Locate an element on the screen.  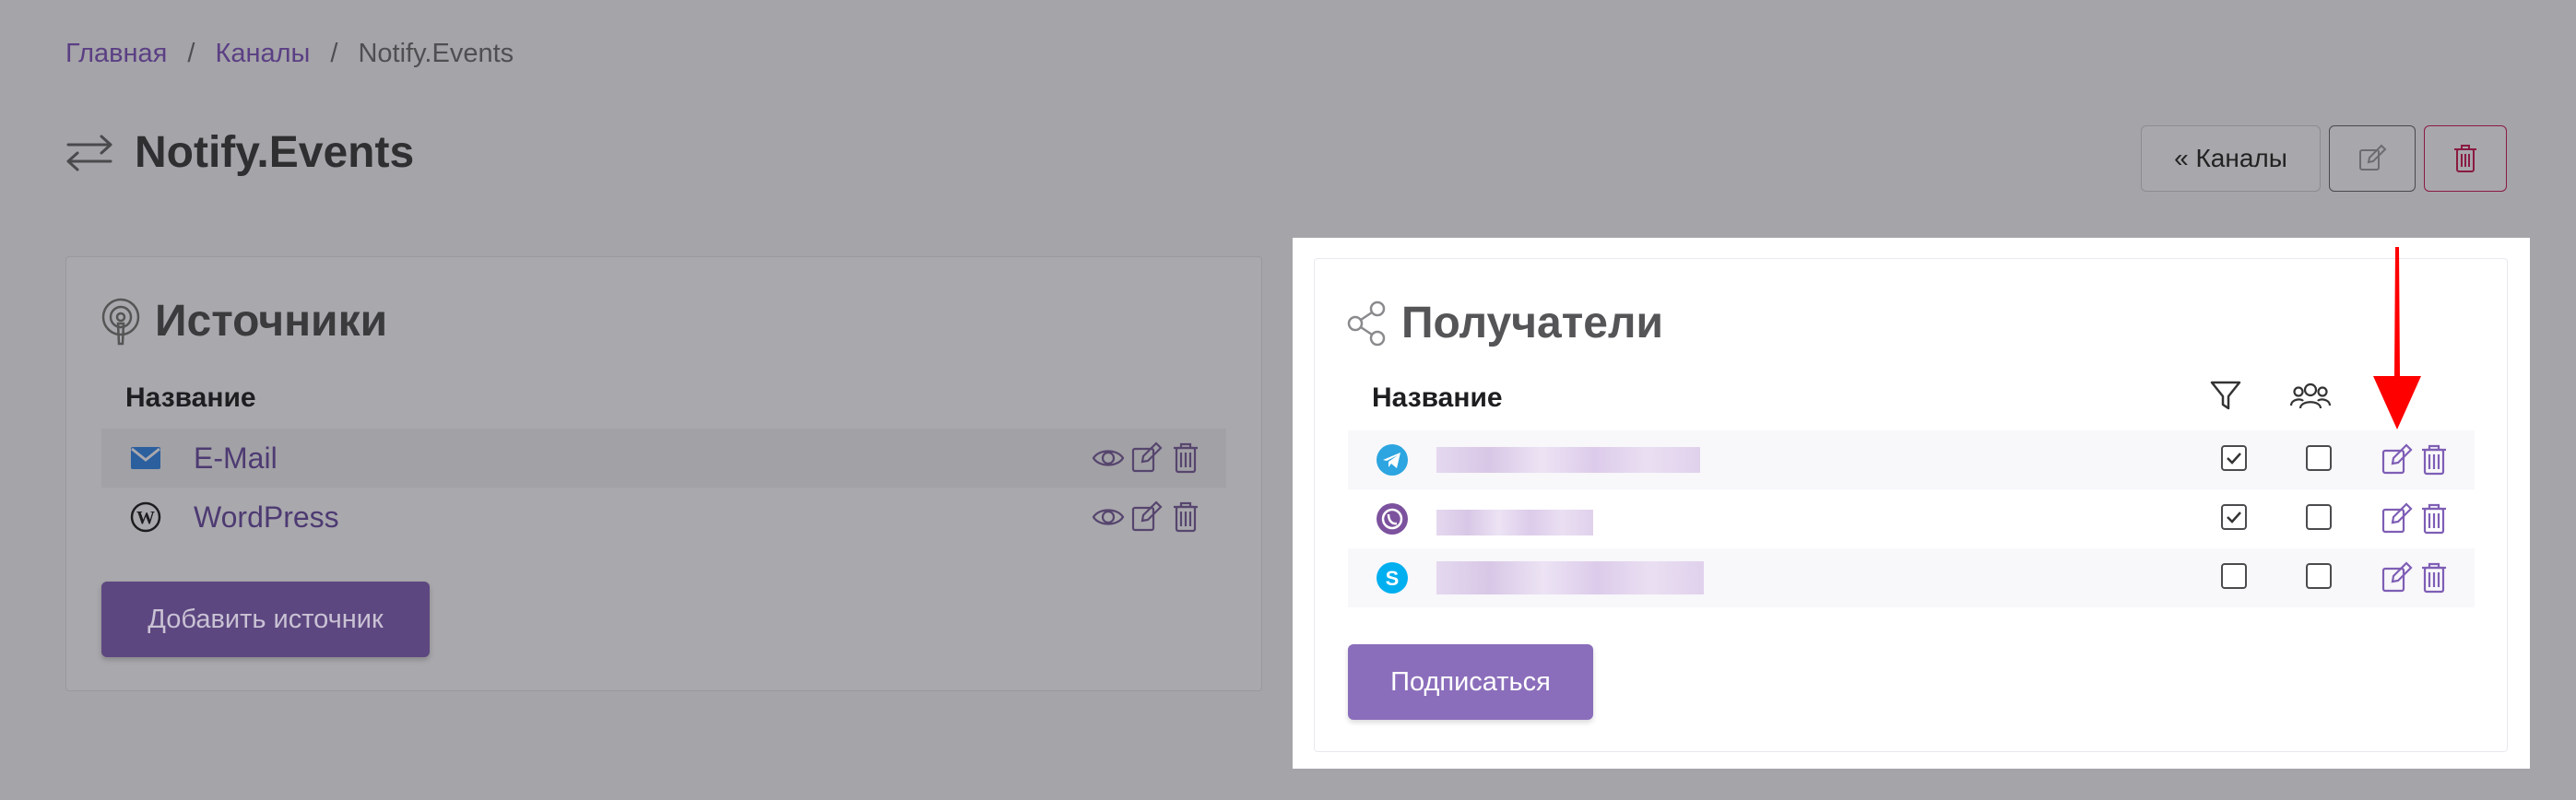
source-row-wordpress: W WordPress is located at coordinates (663, 517).